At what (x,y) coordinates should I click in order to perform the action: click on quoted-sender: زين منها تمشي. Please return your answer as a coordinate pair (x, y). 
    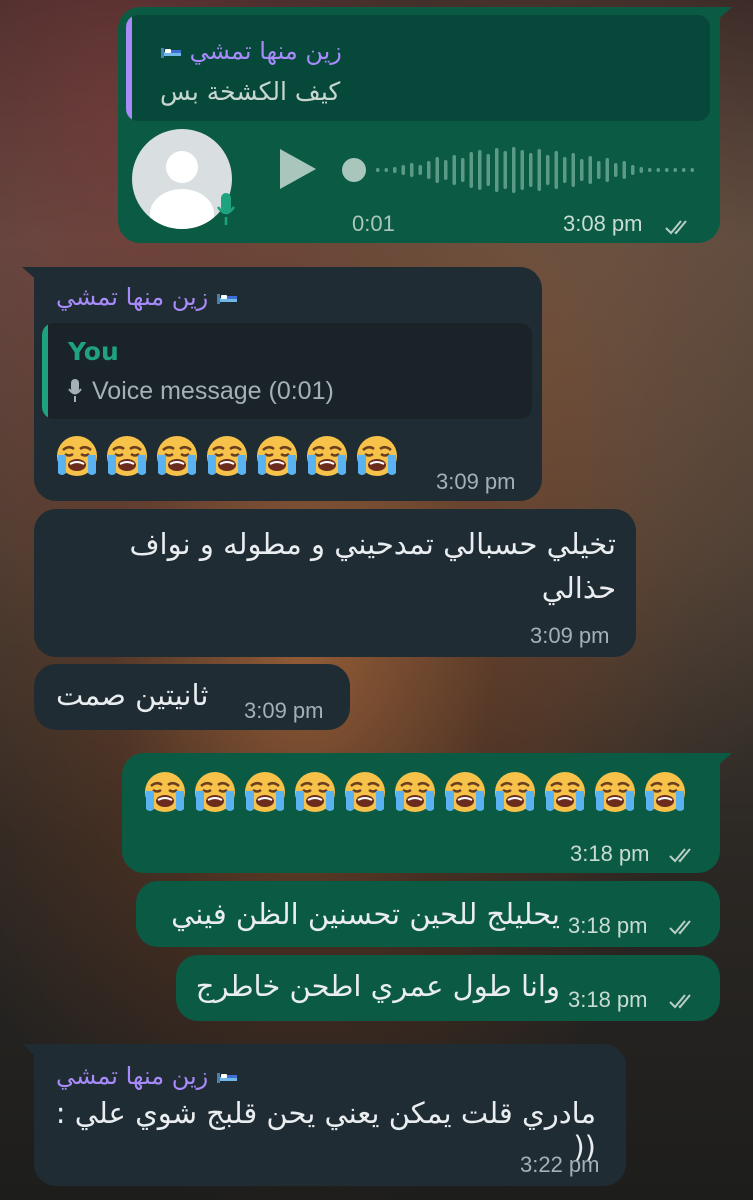
    Looking at the image, I should click on (251, 51).